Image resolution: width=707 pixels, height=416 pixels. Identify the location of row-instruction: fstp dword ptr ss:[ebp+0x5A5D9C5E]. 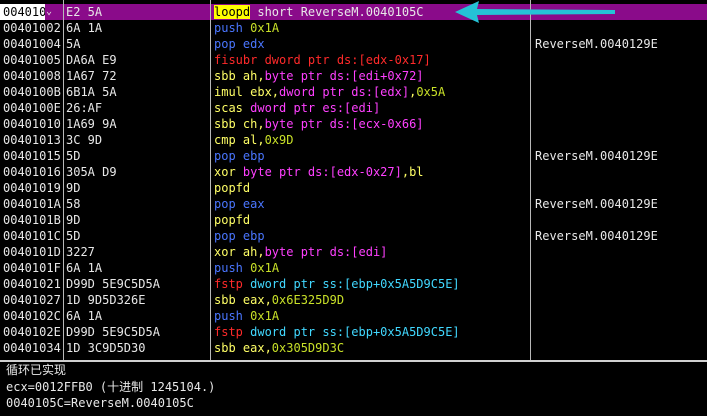
(371, 332).